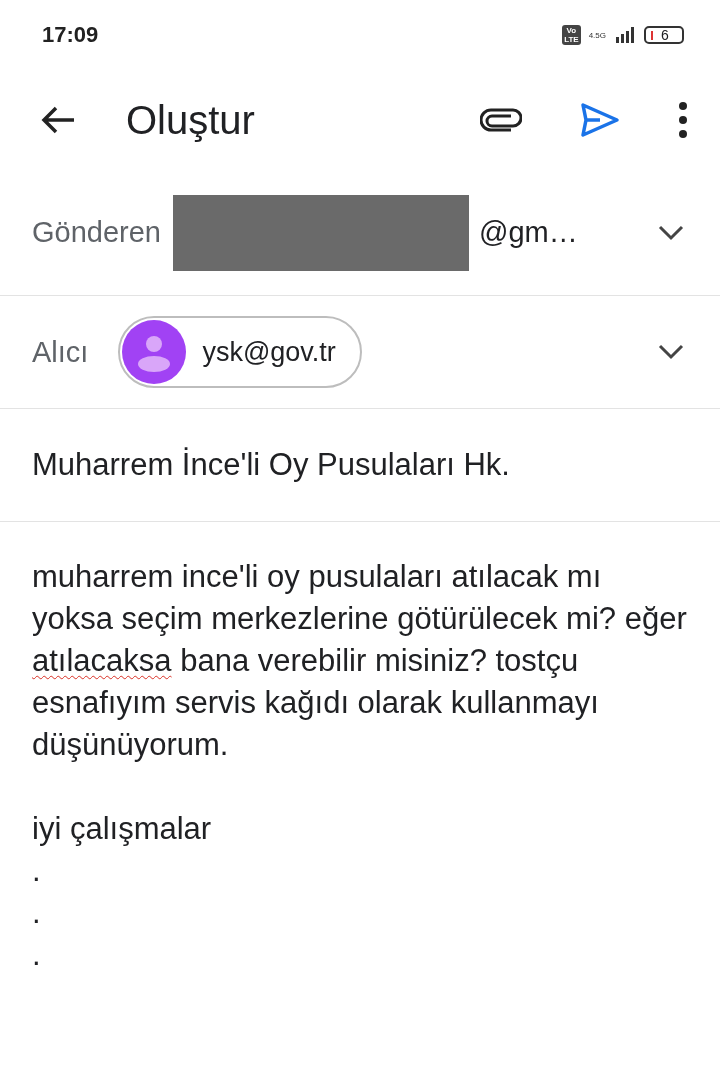  I want to click on paperclip-icon, so click(501, 120).